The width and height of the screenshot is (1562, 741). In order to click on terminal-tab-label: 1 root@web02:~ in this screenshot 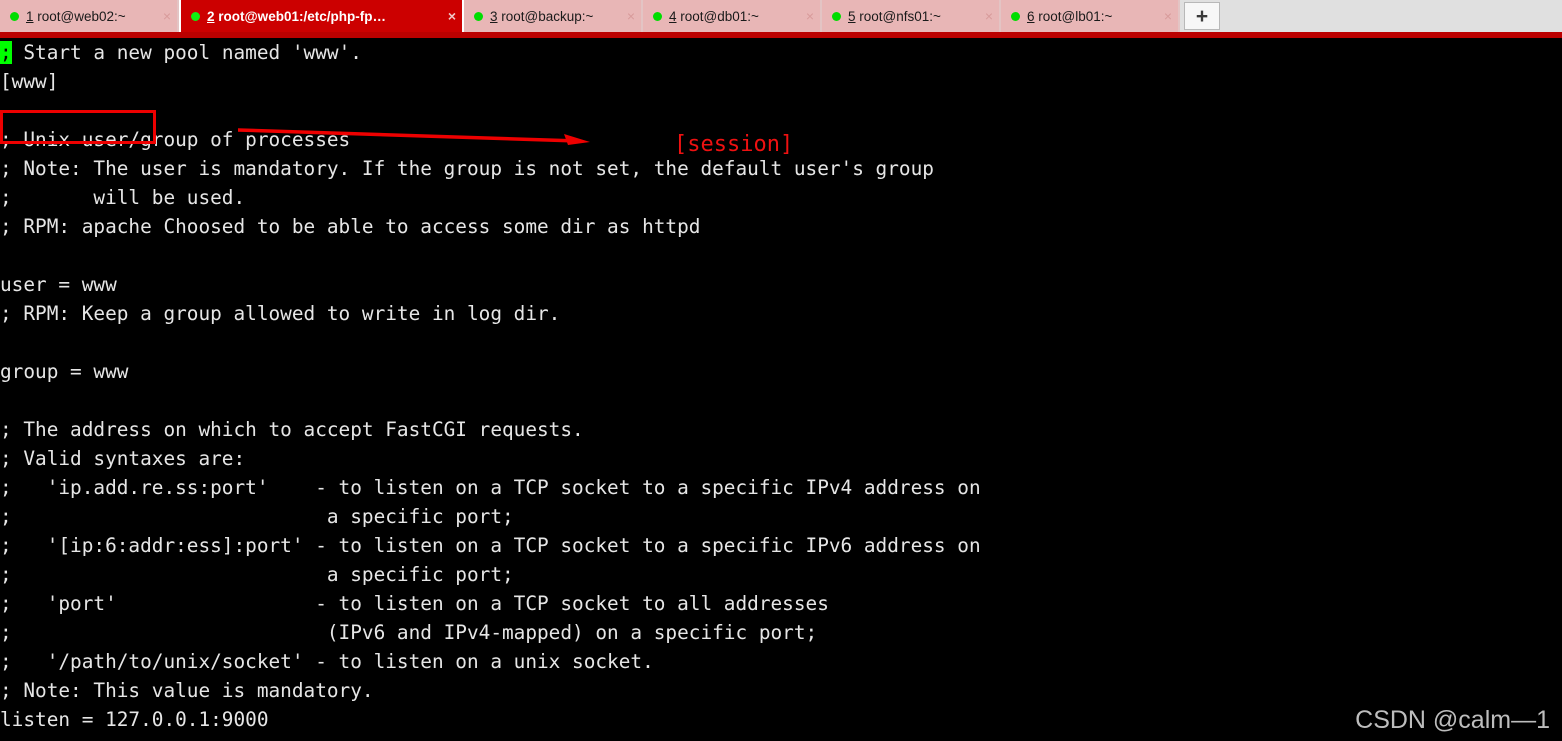, I will do `click(76, 16)`.